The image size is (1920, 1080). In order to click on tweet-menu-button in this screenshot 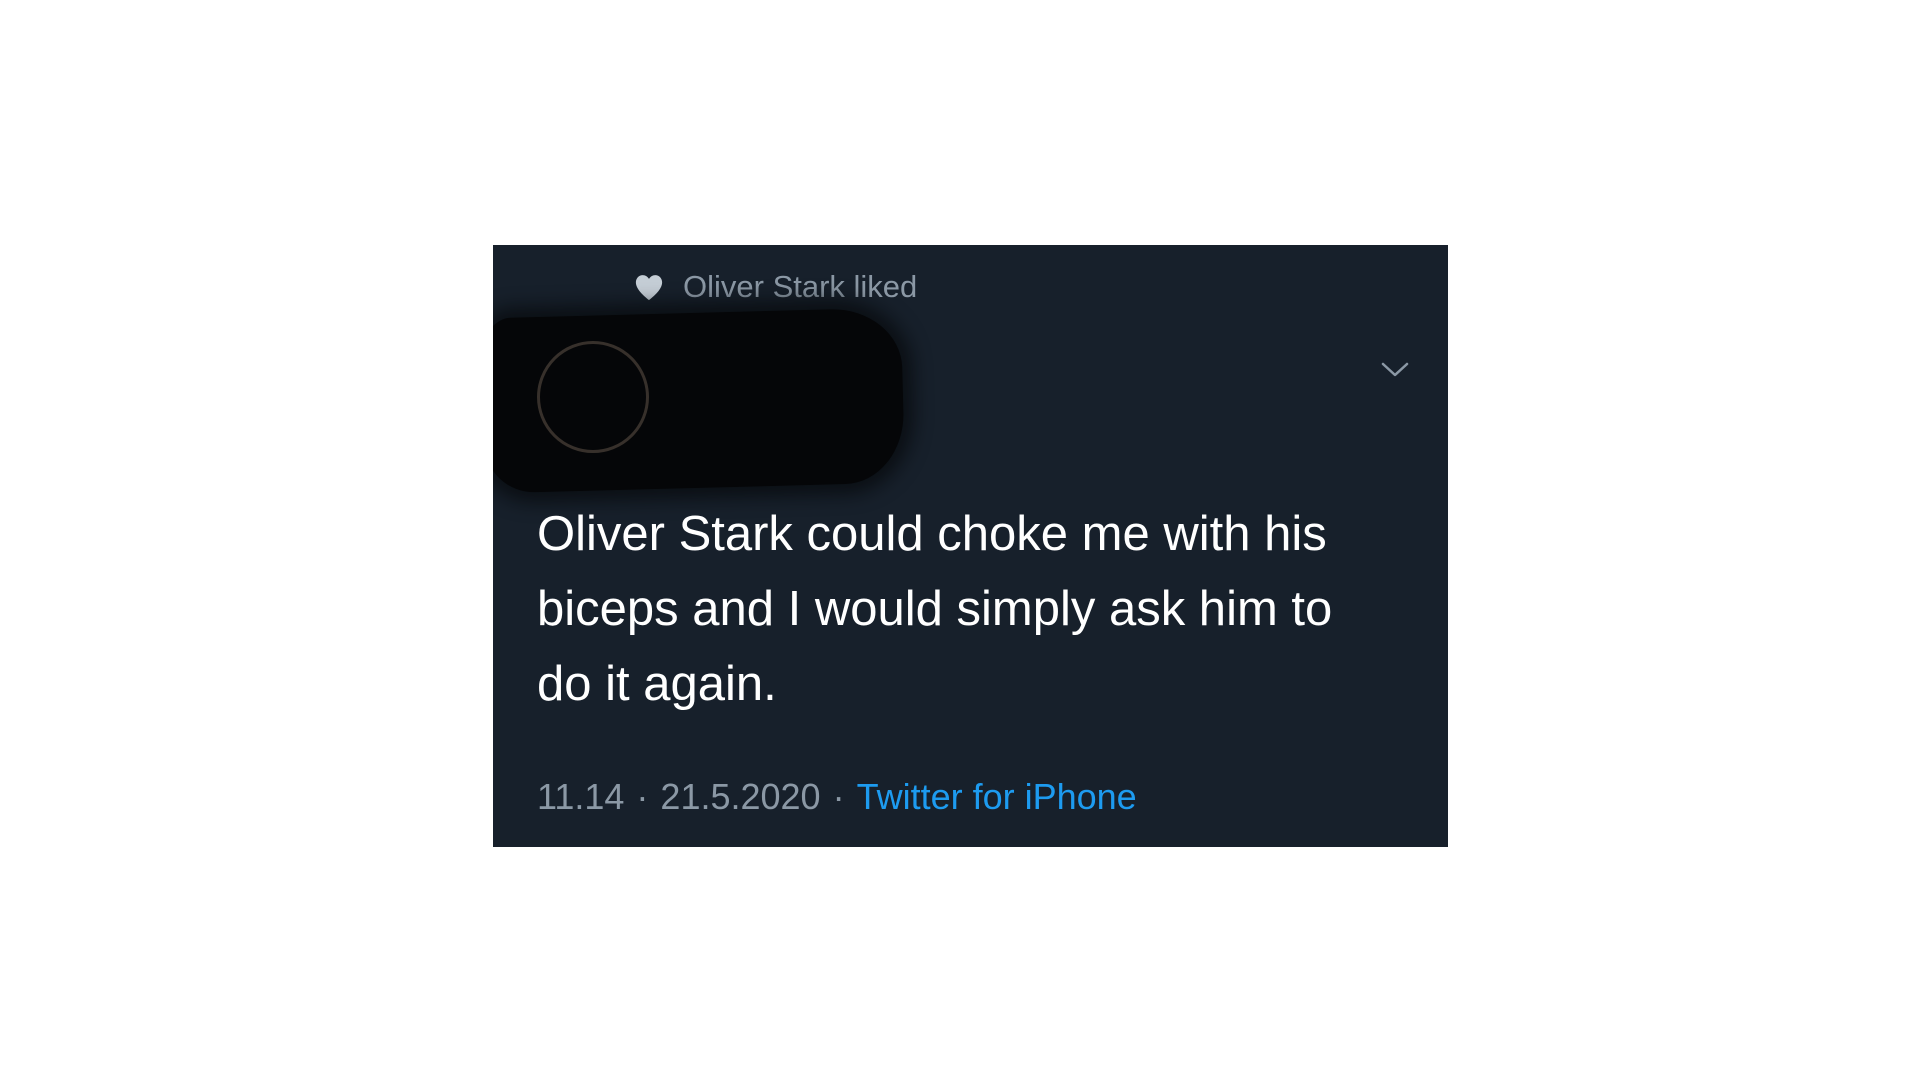, I will do `click(1395, 372)`.